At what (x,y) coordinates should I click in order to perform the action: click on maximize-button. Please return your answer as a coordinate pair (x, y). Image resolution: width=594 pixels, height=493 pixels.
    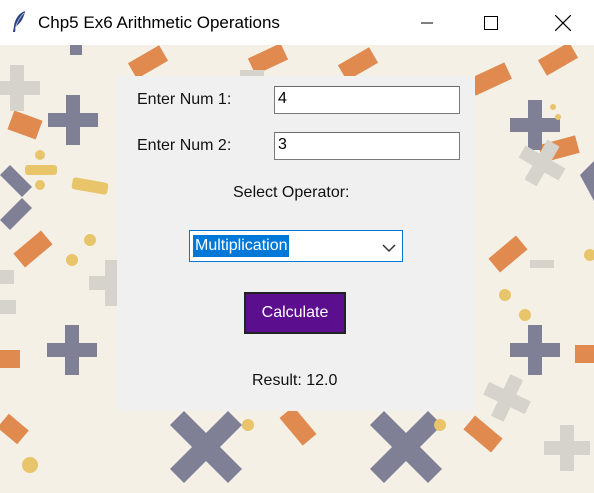
    Looking at the image, I should click on (491, 22).